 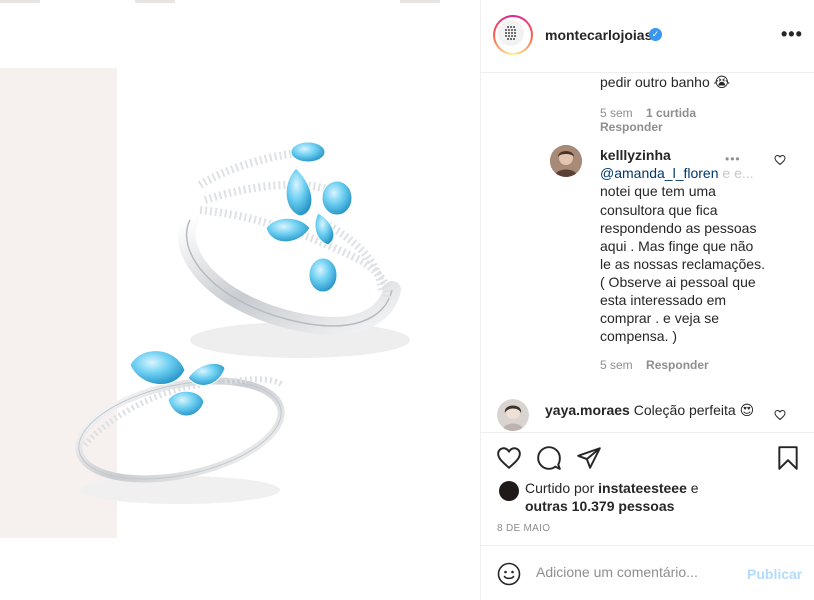 I want to click on liker-username: instateesteee, so click(x=642, y=488).